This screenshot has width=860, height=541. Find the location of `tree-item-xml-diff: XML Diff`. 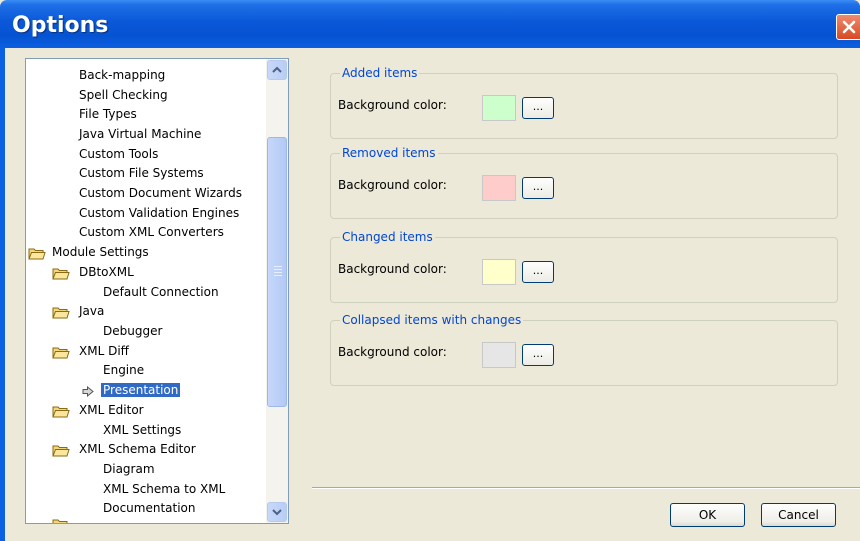

tree-item-xml-diff: XML Diff is located at coordinates (104, 351).